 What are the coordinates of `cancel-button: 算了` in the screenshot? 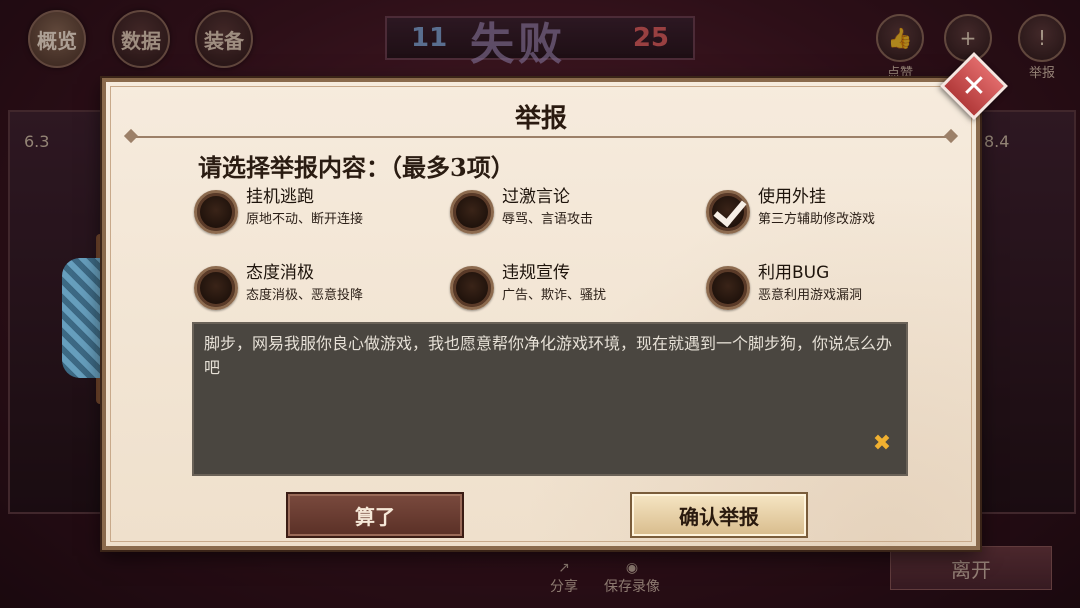 It's located at (375, 515).